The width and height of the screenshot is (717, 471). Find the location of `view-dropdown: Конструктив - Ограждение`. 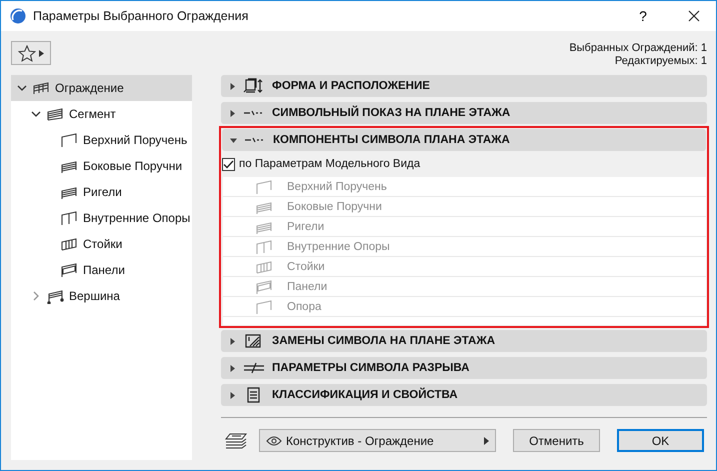

view-dropdown: Конструктив - Ограждение is located at coordinates (377, 440).